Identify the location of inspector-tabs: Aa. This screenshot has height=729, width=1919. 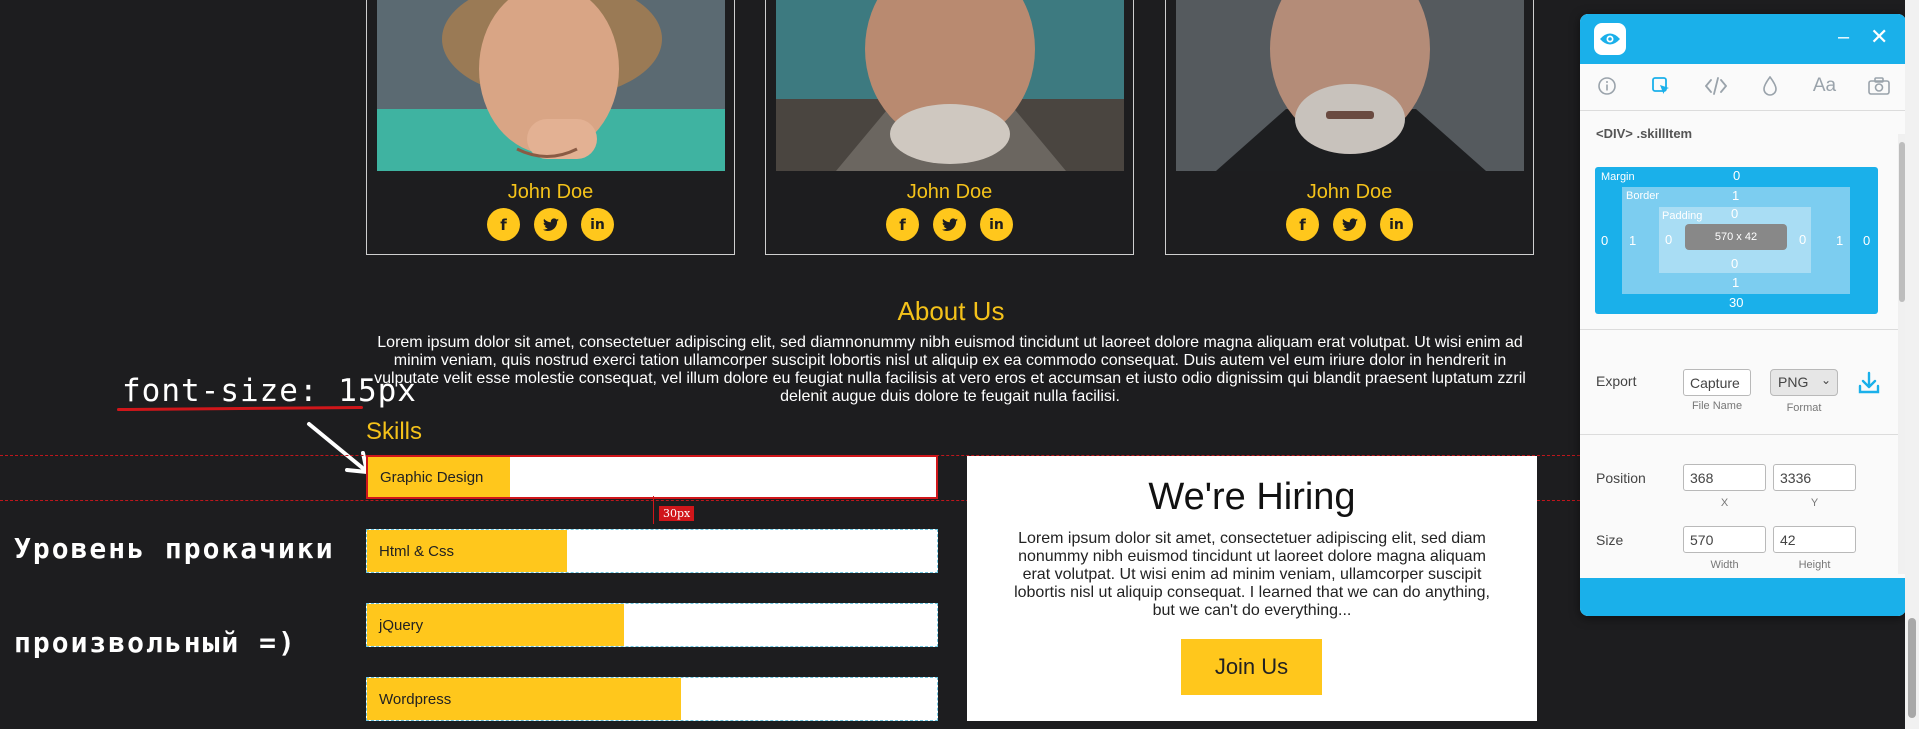
(1743, 86).